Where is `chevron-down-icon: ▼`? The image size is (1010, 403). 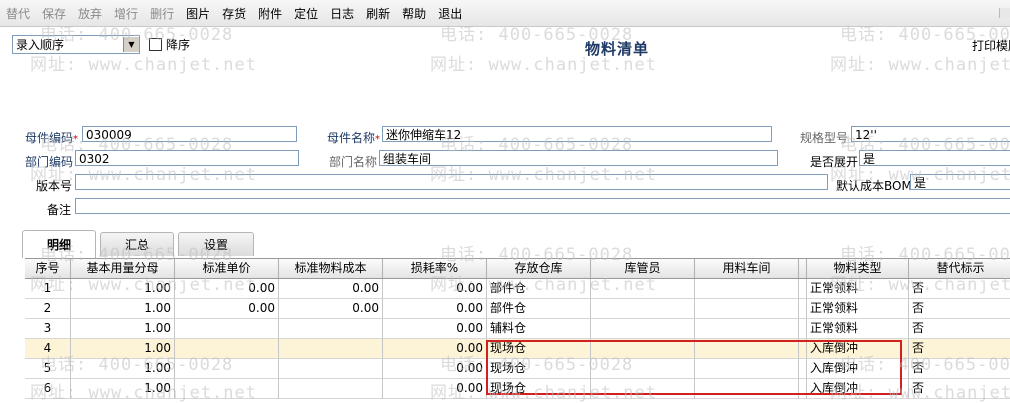 chevron-down-icon: ▼ is located at coordinates (131, 44).